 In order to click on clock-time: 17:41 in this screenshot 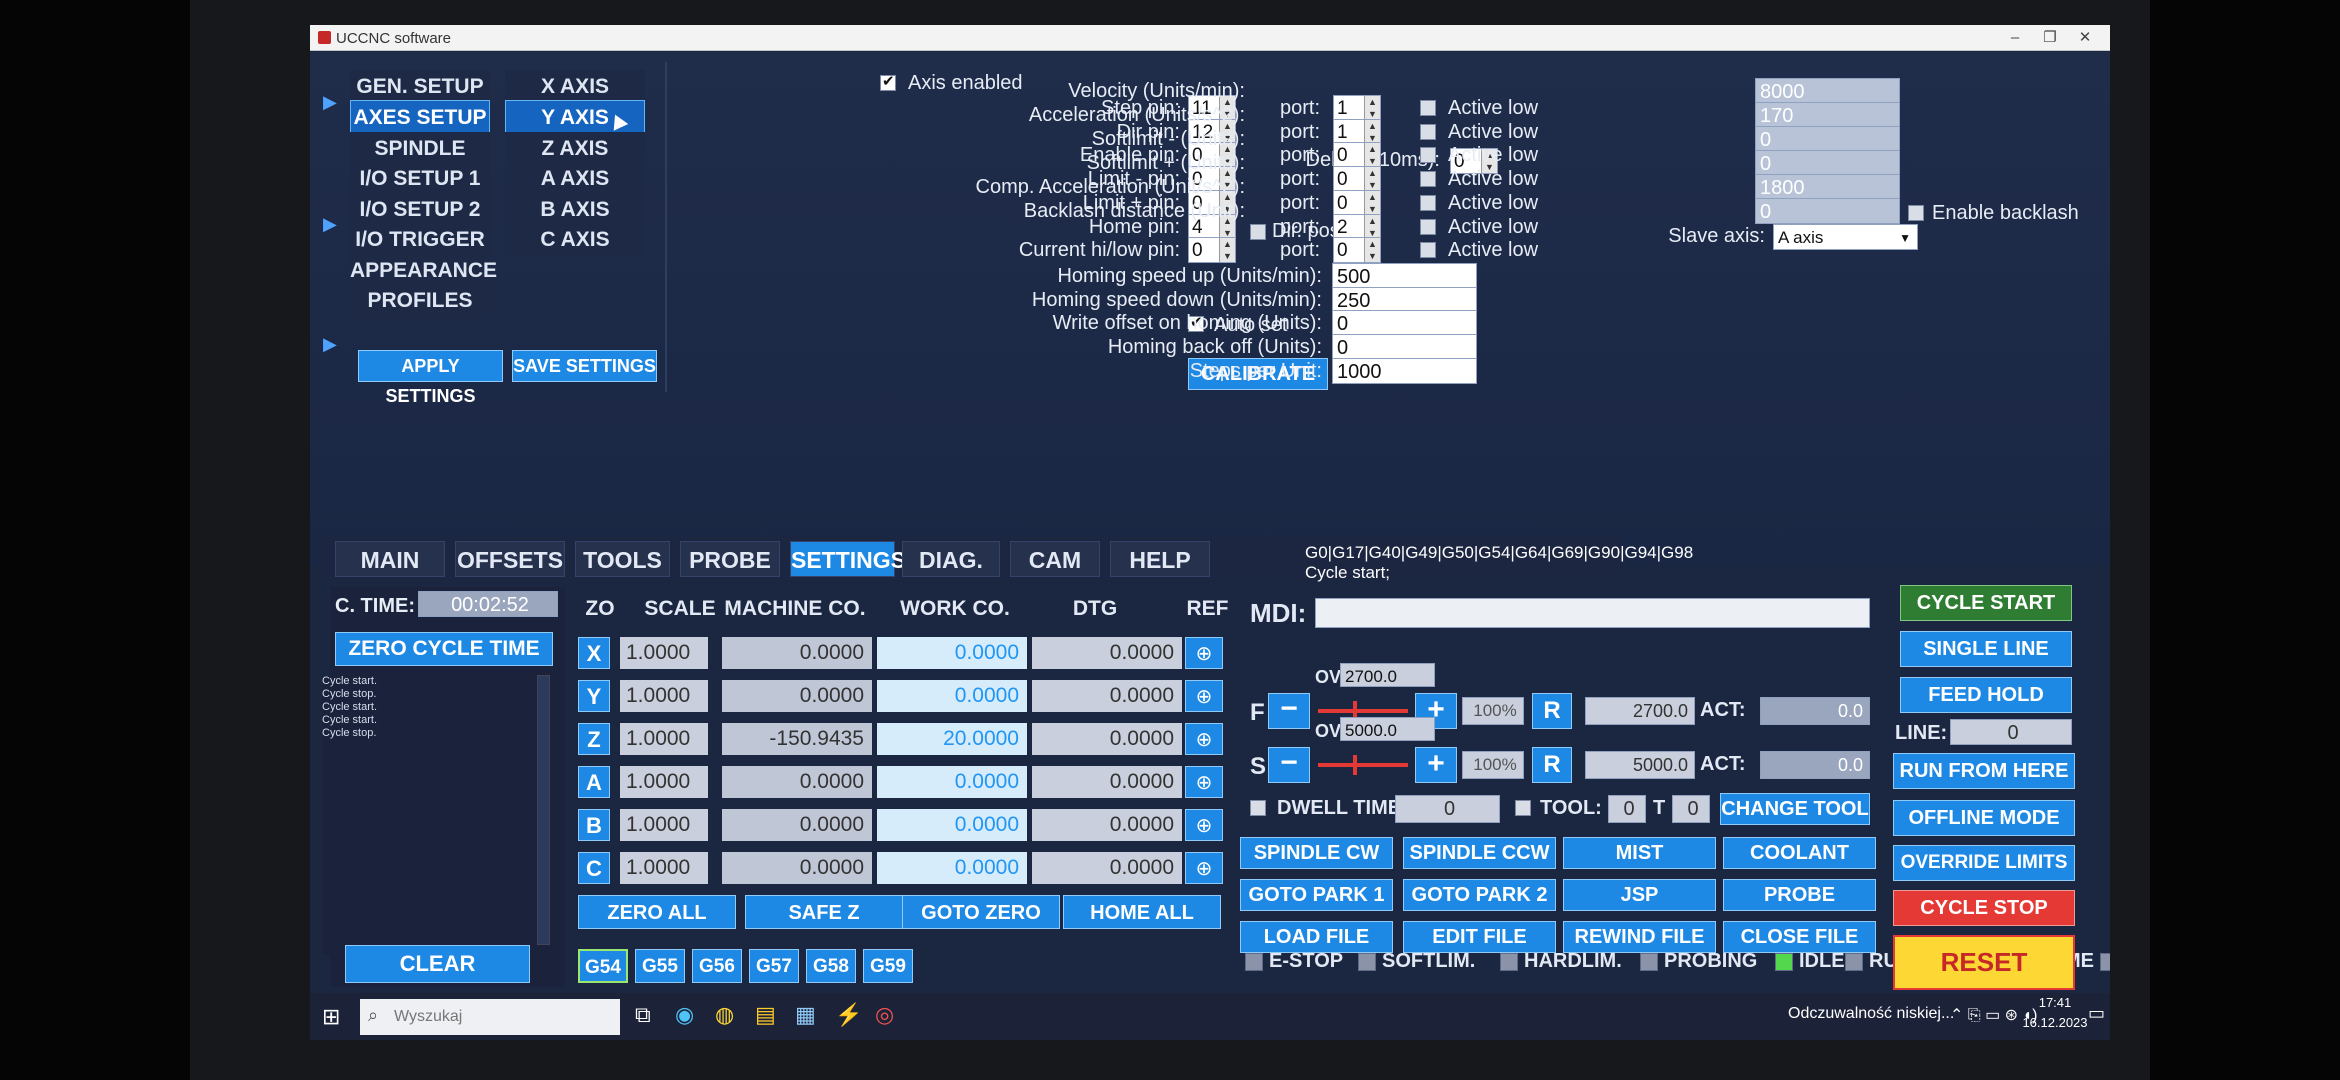, I will do `click(2055, 1002)`.